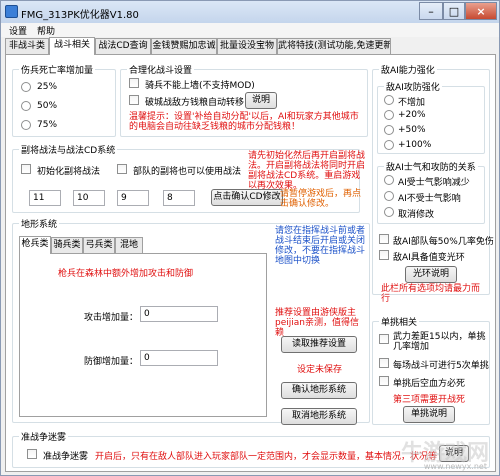  I want to click on attack-input: 0, so click(179, 314).